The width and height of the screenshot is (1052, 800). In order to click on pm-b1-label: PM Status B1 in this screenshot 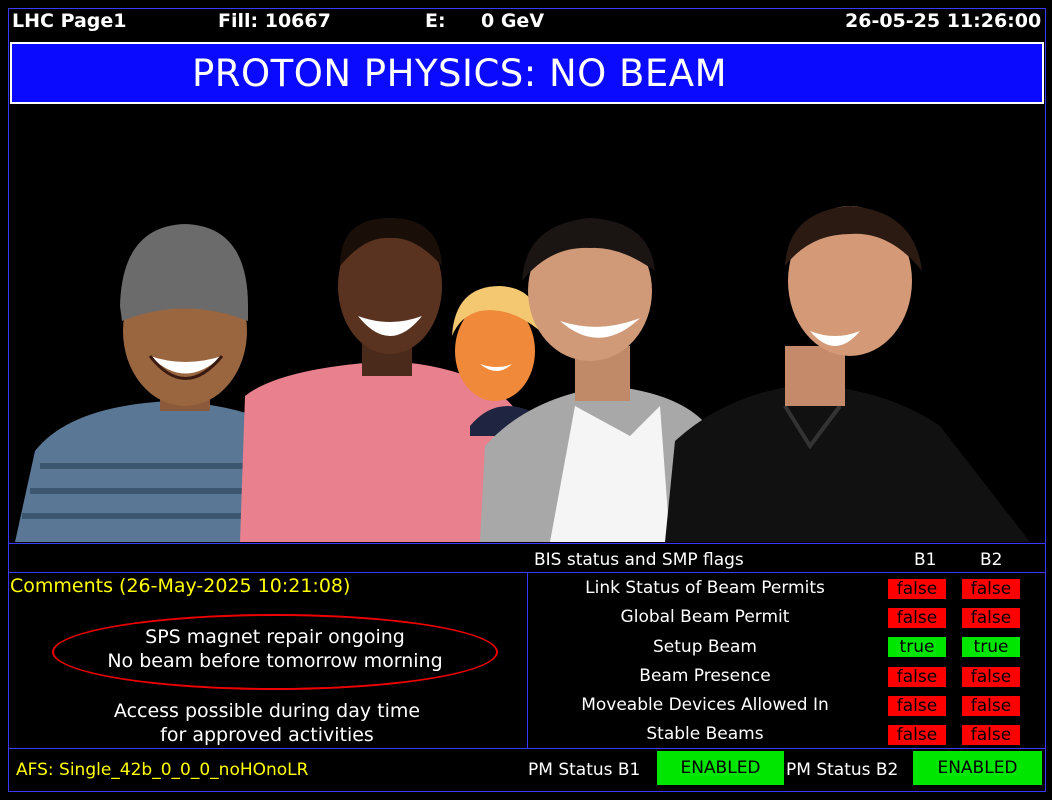, I will do `click(584, 770)`.